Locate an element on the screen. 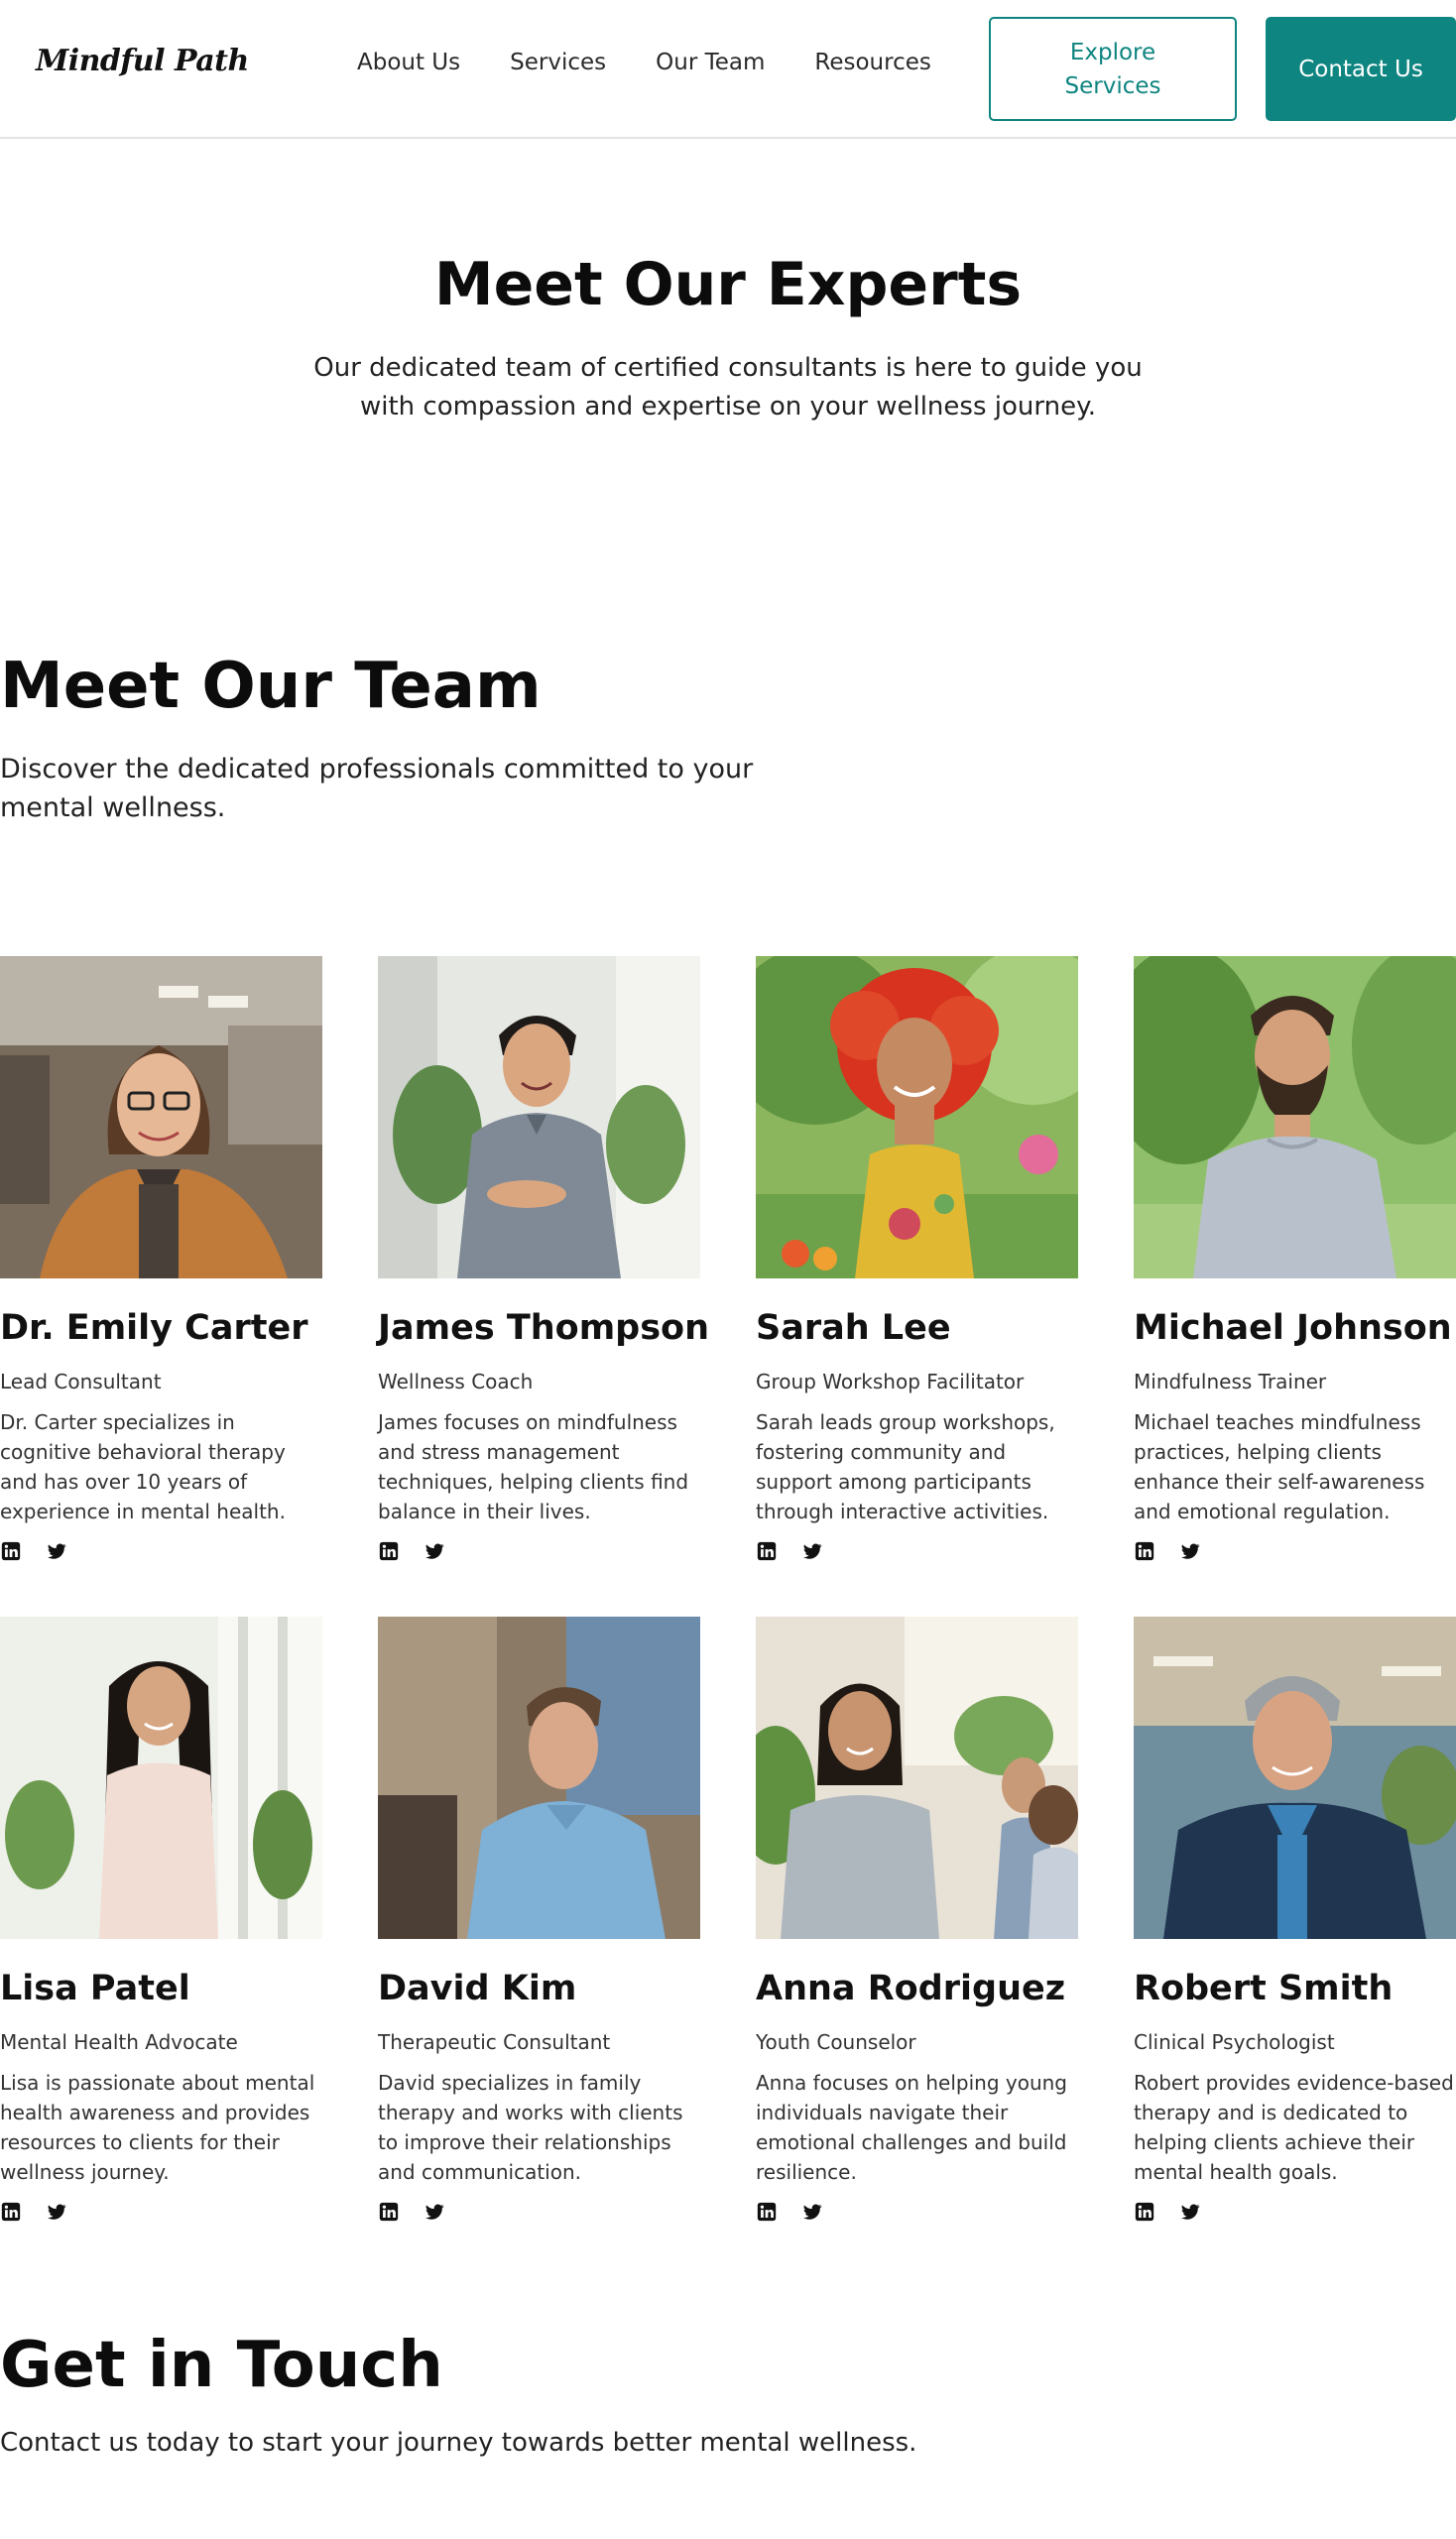 The width and height of the screenshot is (1456, 2539). team-member-name: Dr. Emily Carter is located at coordinates (154, 1328).